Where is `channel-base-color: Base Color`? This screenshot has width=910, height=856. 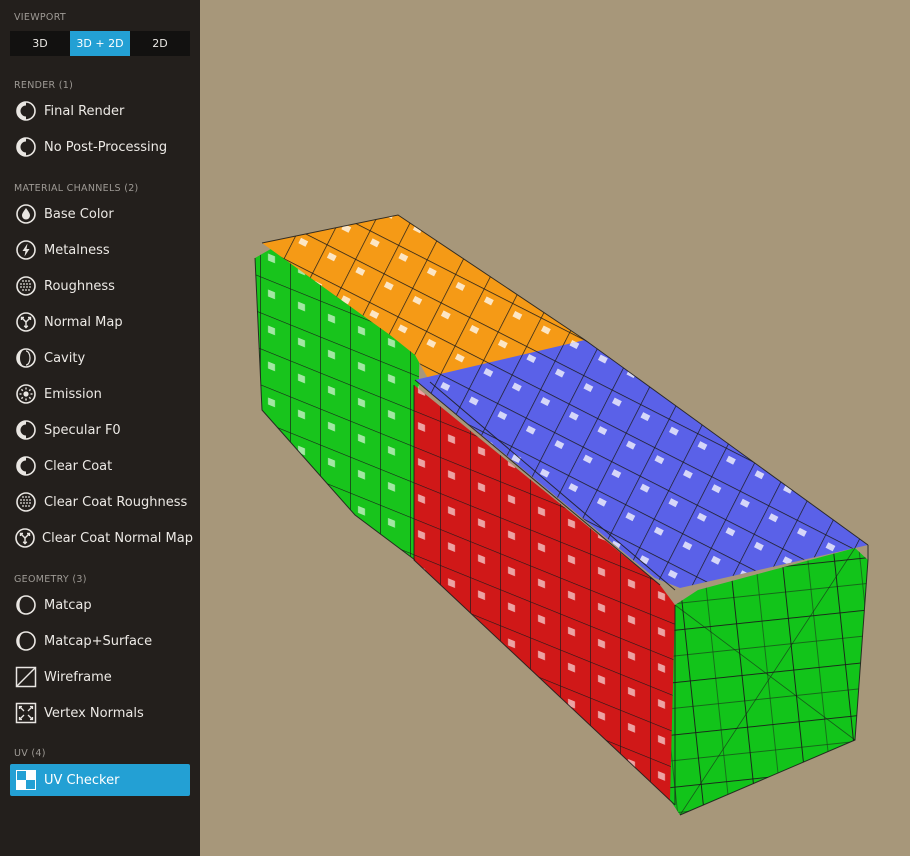
channel-base-color: Base Color is located at coordinates (100, 214).